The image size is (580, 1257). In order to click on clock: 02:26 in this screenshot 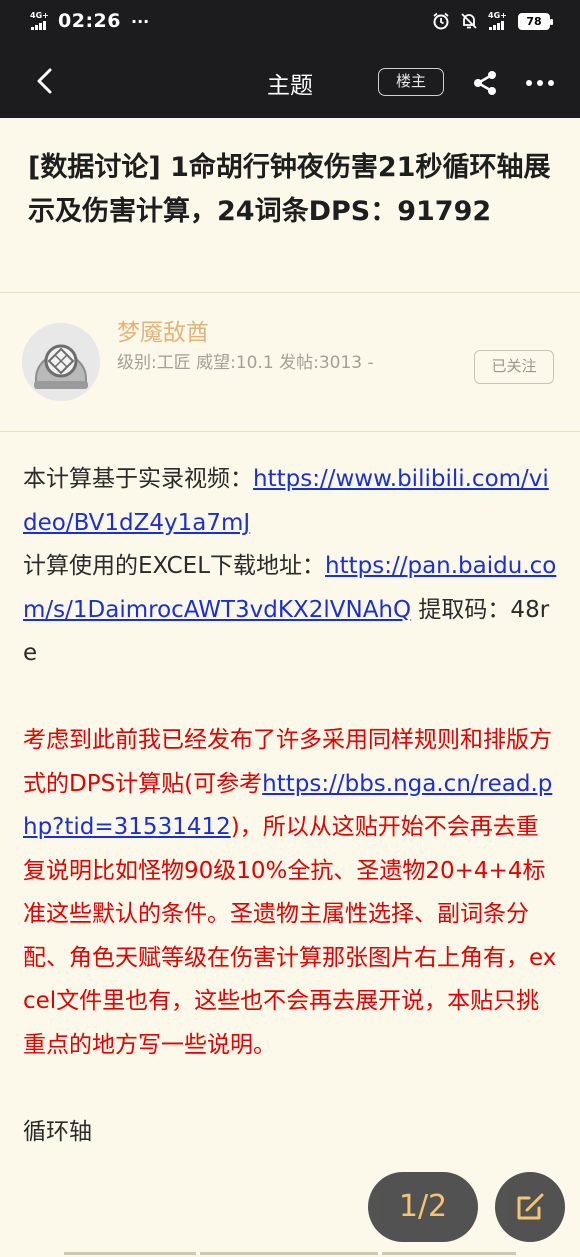, I will do `click(89, 21)`.